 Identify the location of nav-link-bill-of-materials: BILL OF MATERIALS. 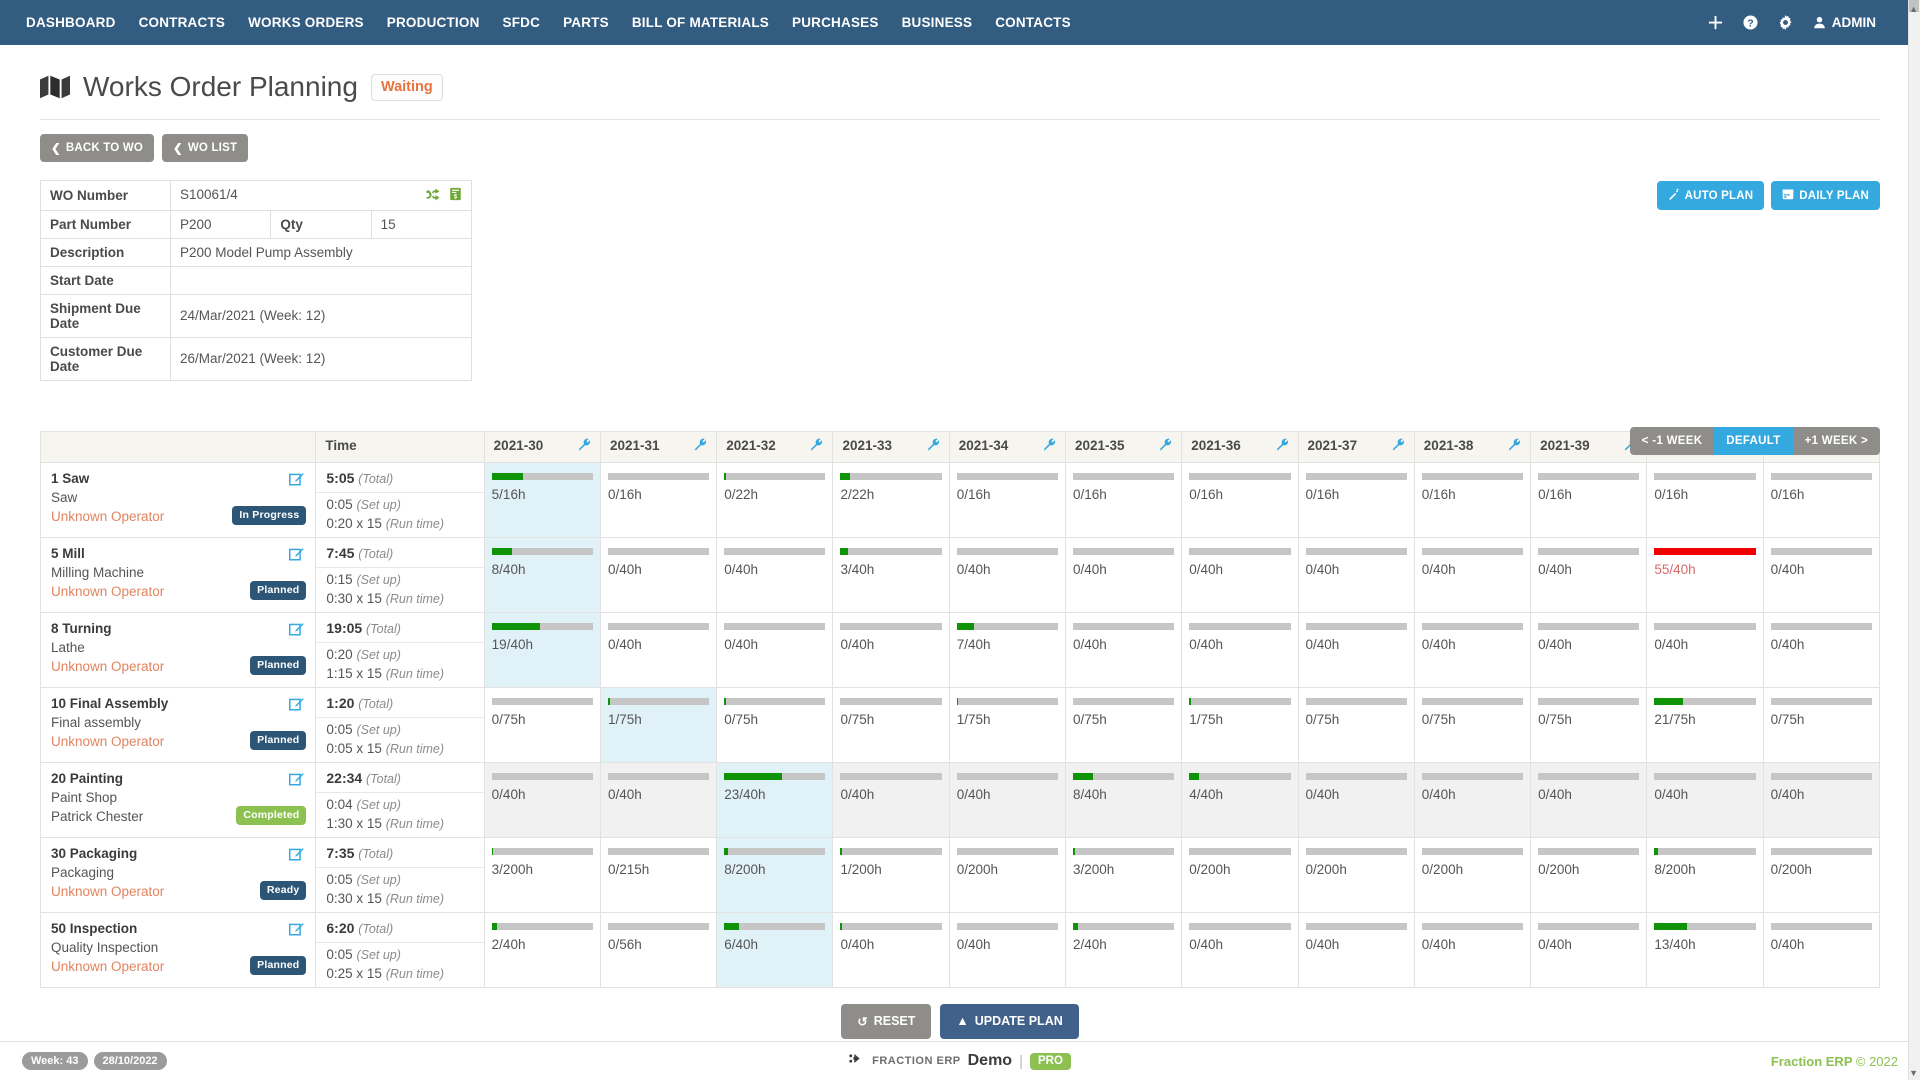
(700, 22).